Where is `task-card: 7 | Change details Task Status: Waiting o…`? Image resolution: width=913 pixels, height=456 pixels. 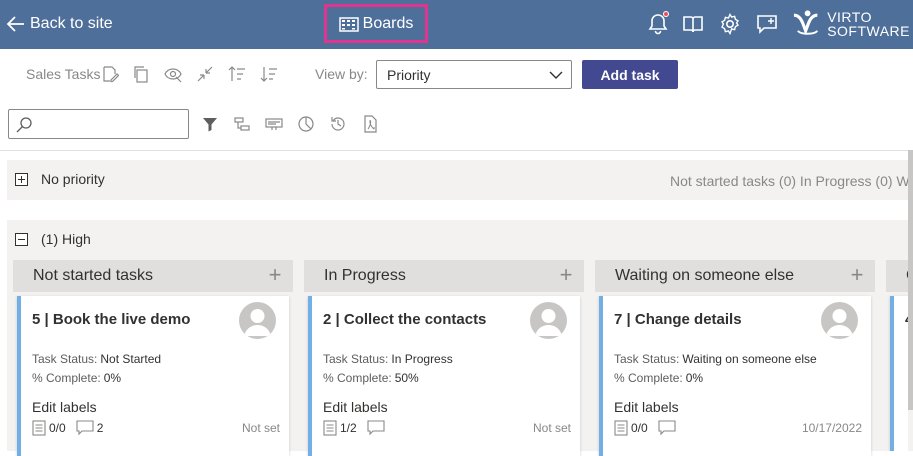
task-card: 7 | Change details Task Status: Waiting o… is located at coordinates (735, 376).